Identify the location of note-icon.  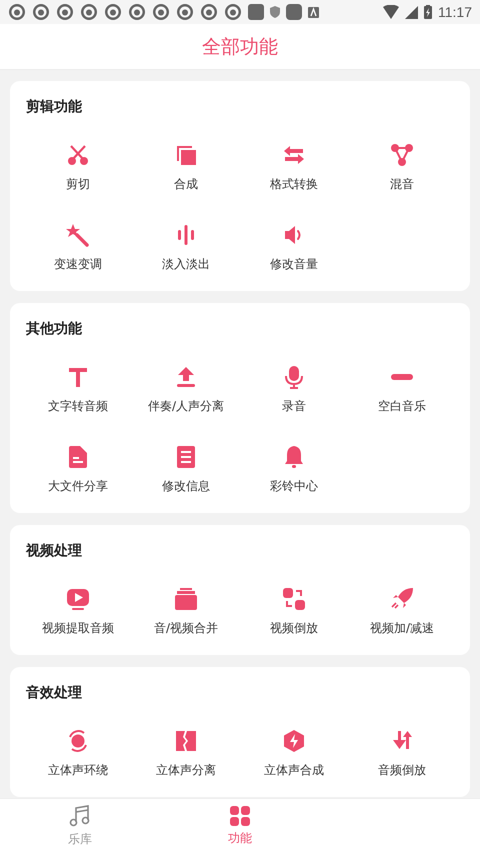
(186, 457).